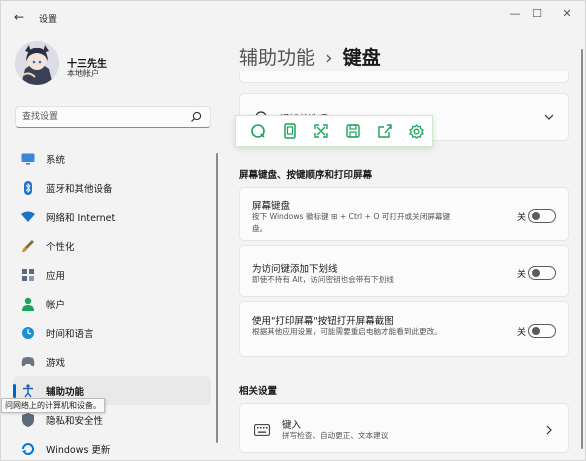  I want to click on active-indicator, so click(14, 391).